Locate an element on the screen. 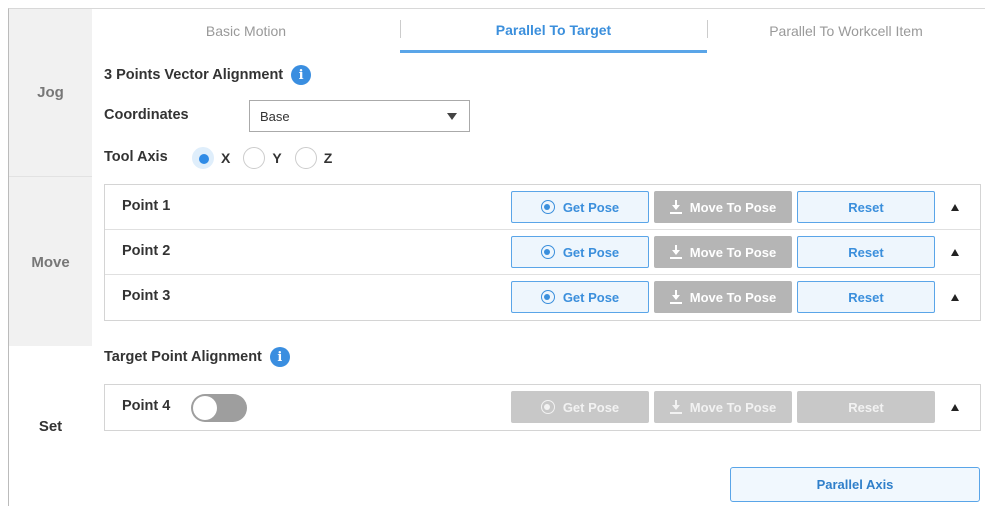 This screenshot has width=985, height=506. tab-label: Parallel To Workcell Item is located at coordinates (846, 31).